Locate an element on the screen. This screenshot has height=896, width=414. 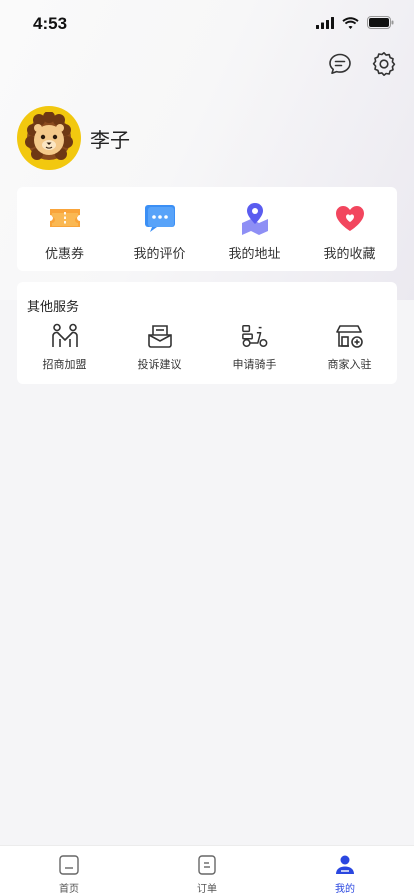
tab-mine: 我的 is located at coordinates (345, 871).